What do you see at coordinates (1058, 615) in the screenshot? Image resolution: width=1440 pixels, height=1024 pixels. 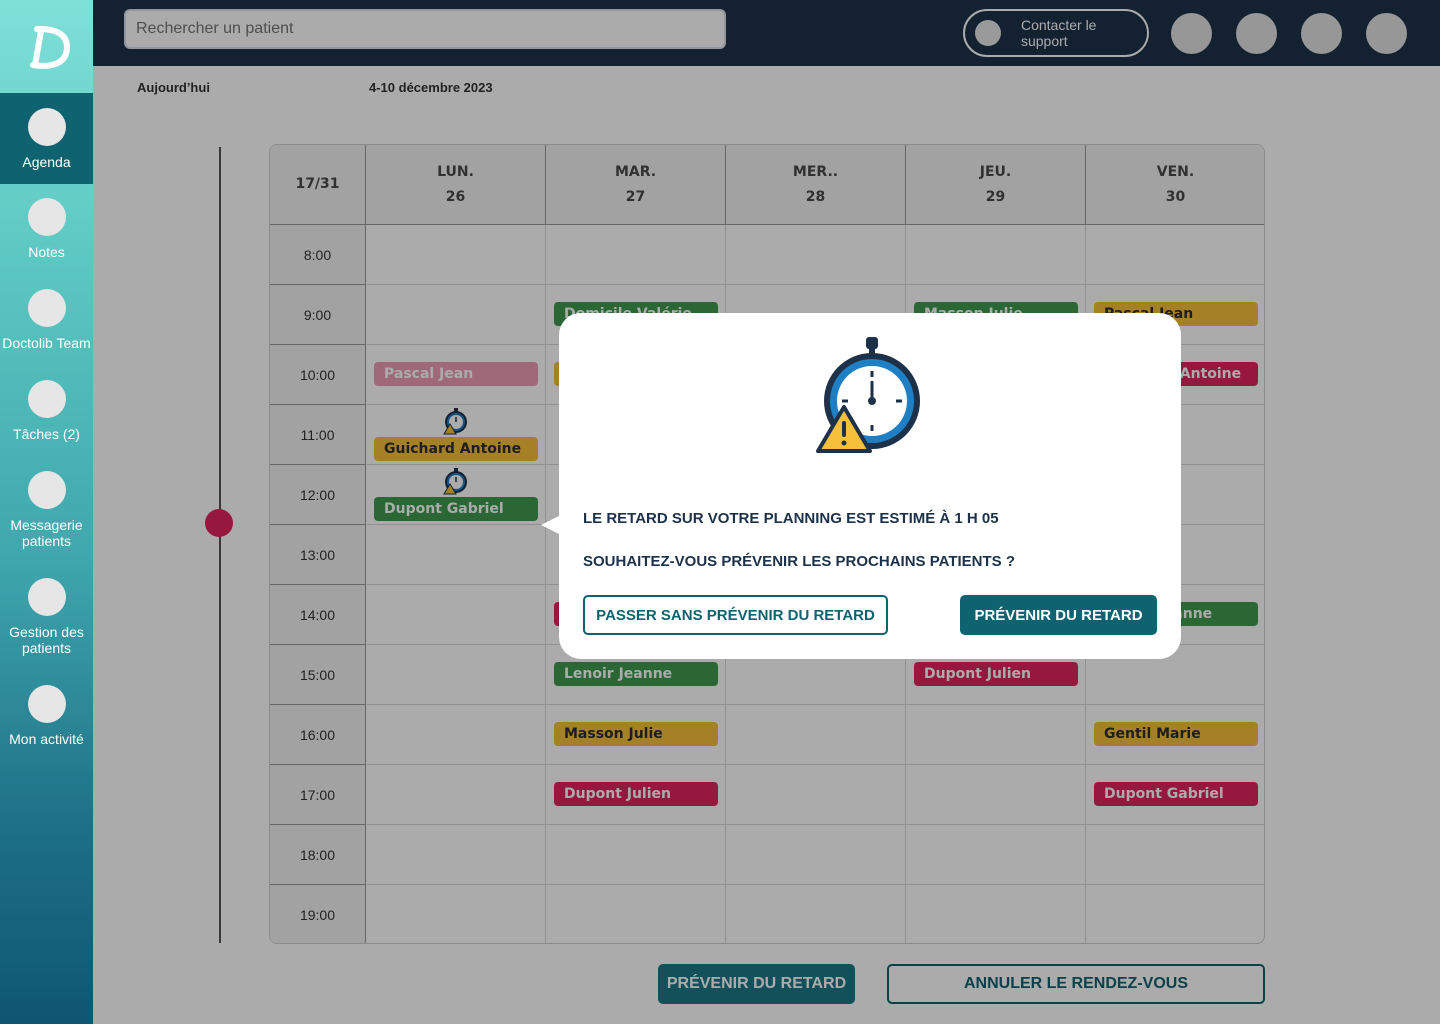 I see `notify-delay-button: PRÉVENIR DU RETARD` at bounding box center [1058, 615].